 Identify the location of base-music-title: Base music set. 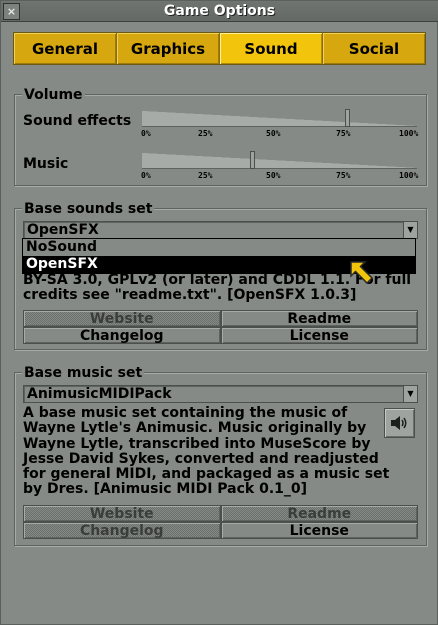
(83, 373).